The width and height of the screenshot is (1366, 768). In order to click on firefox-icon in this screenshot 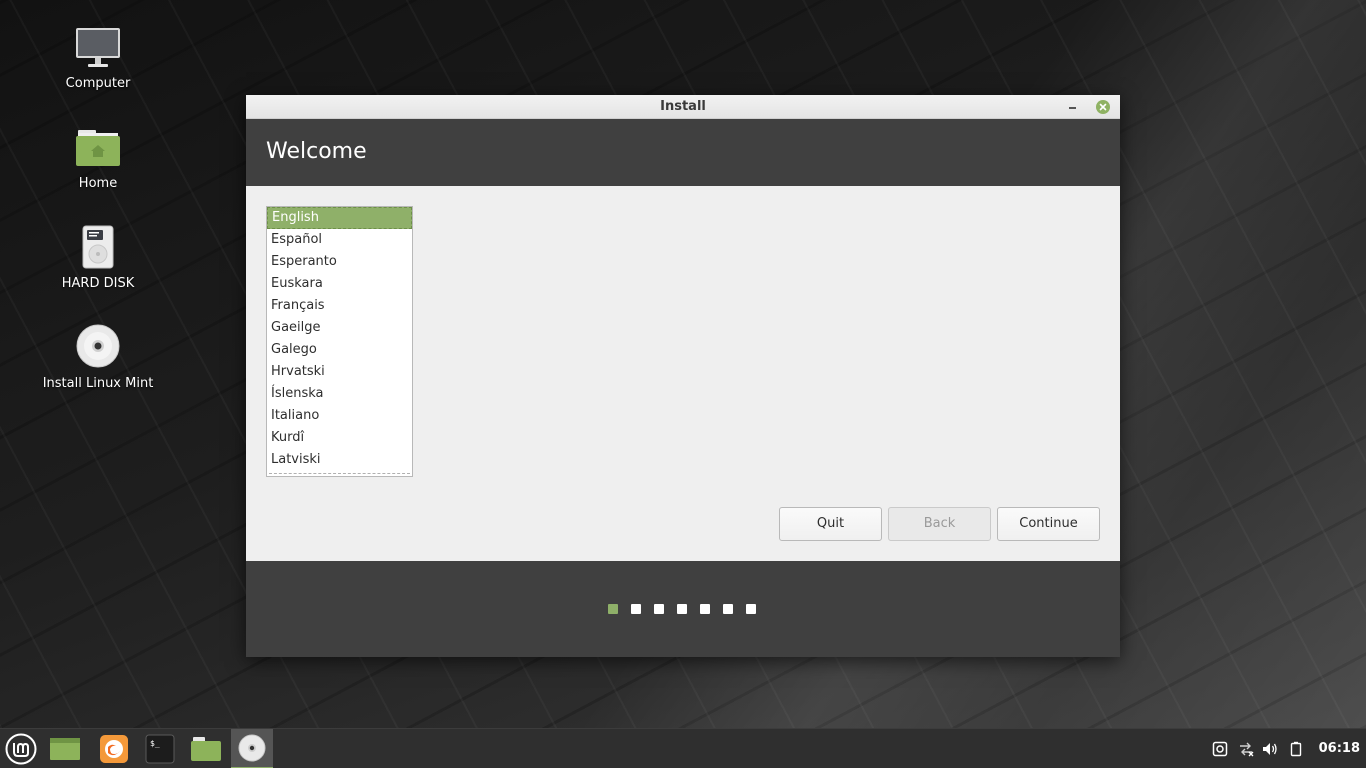, I will do `click(114, 749)`.